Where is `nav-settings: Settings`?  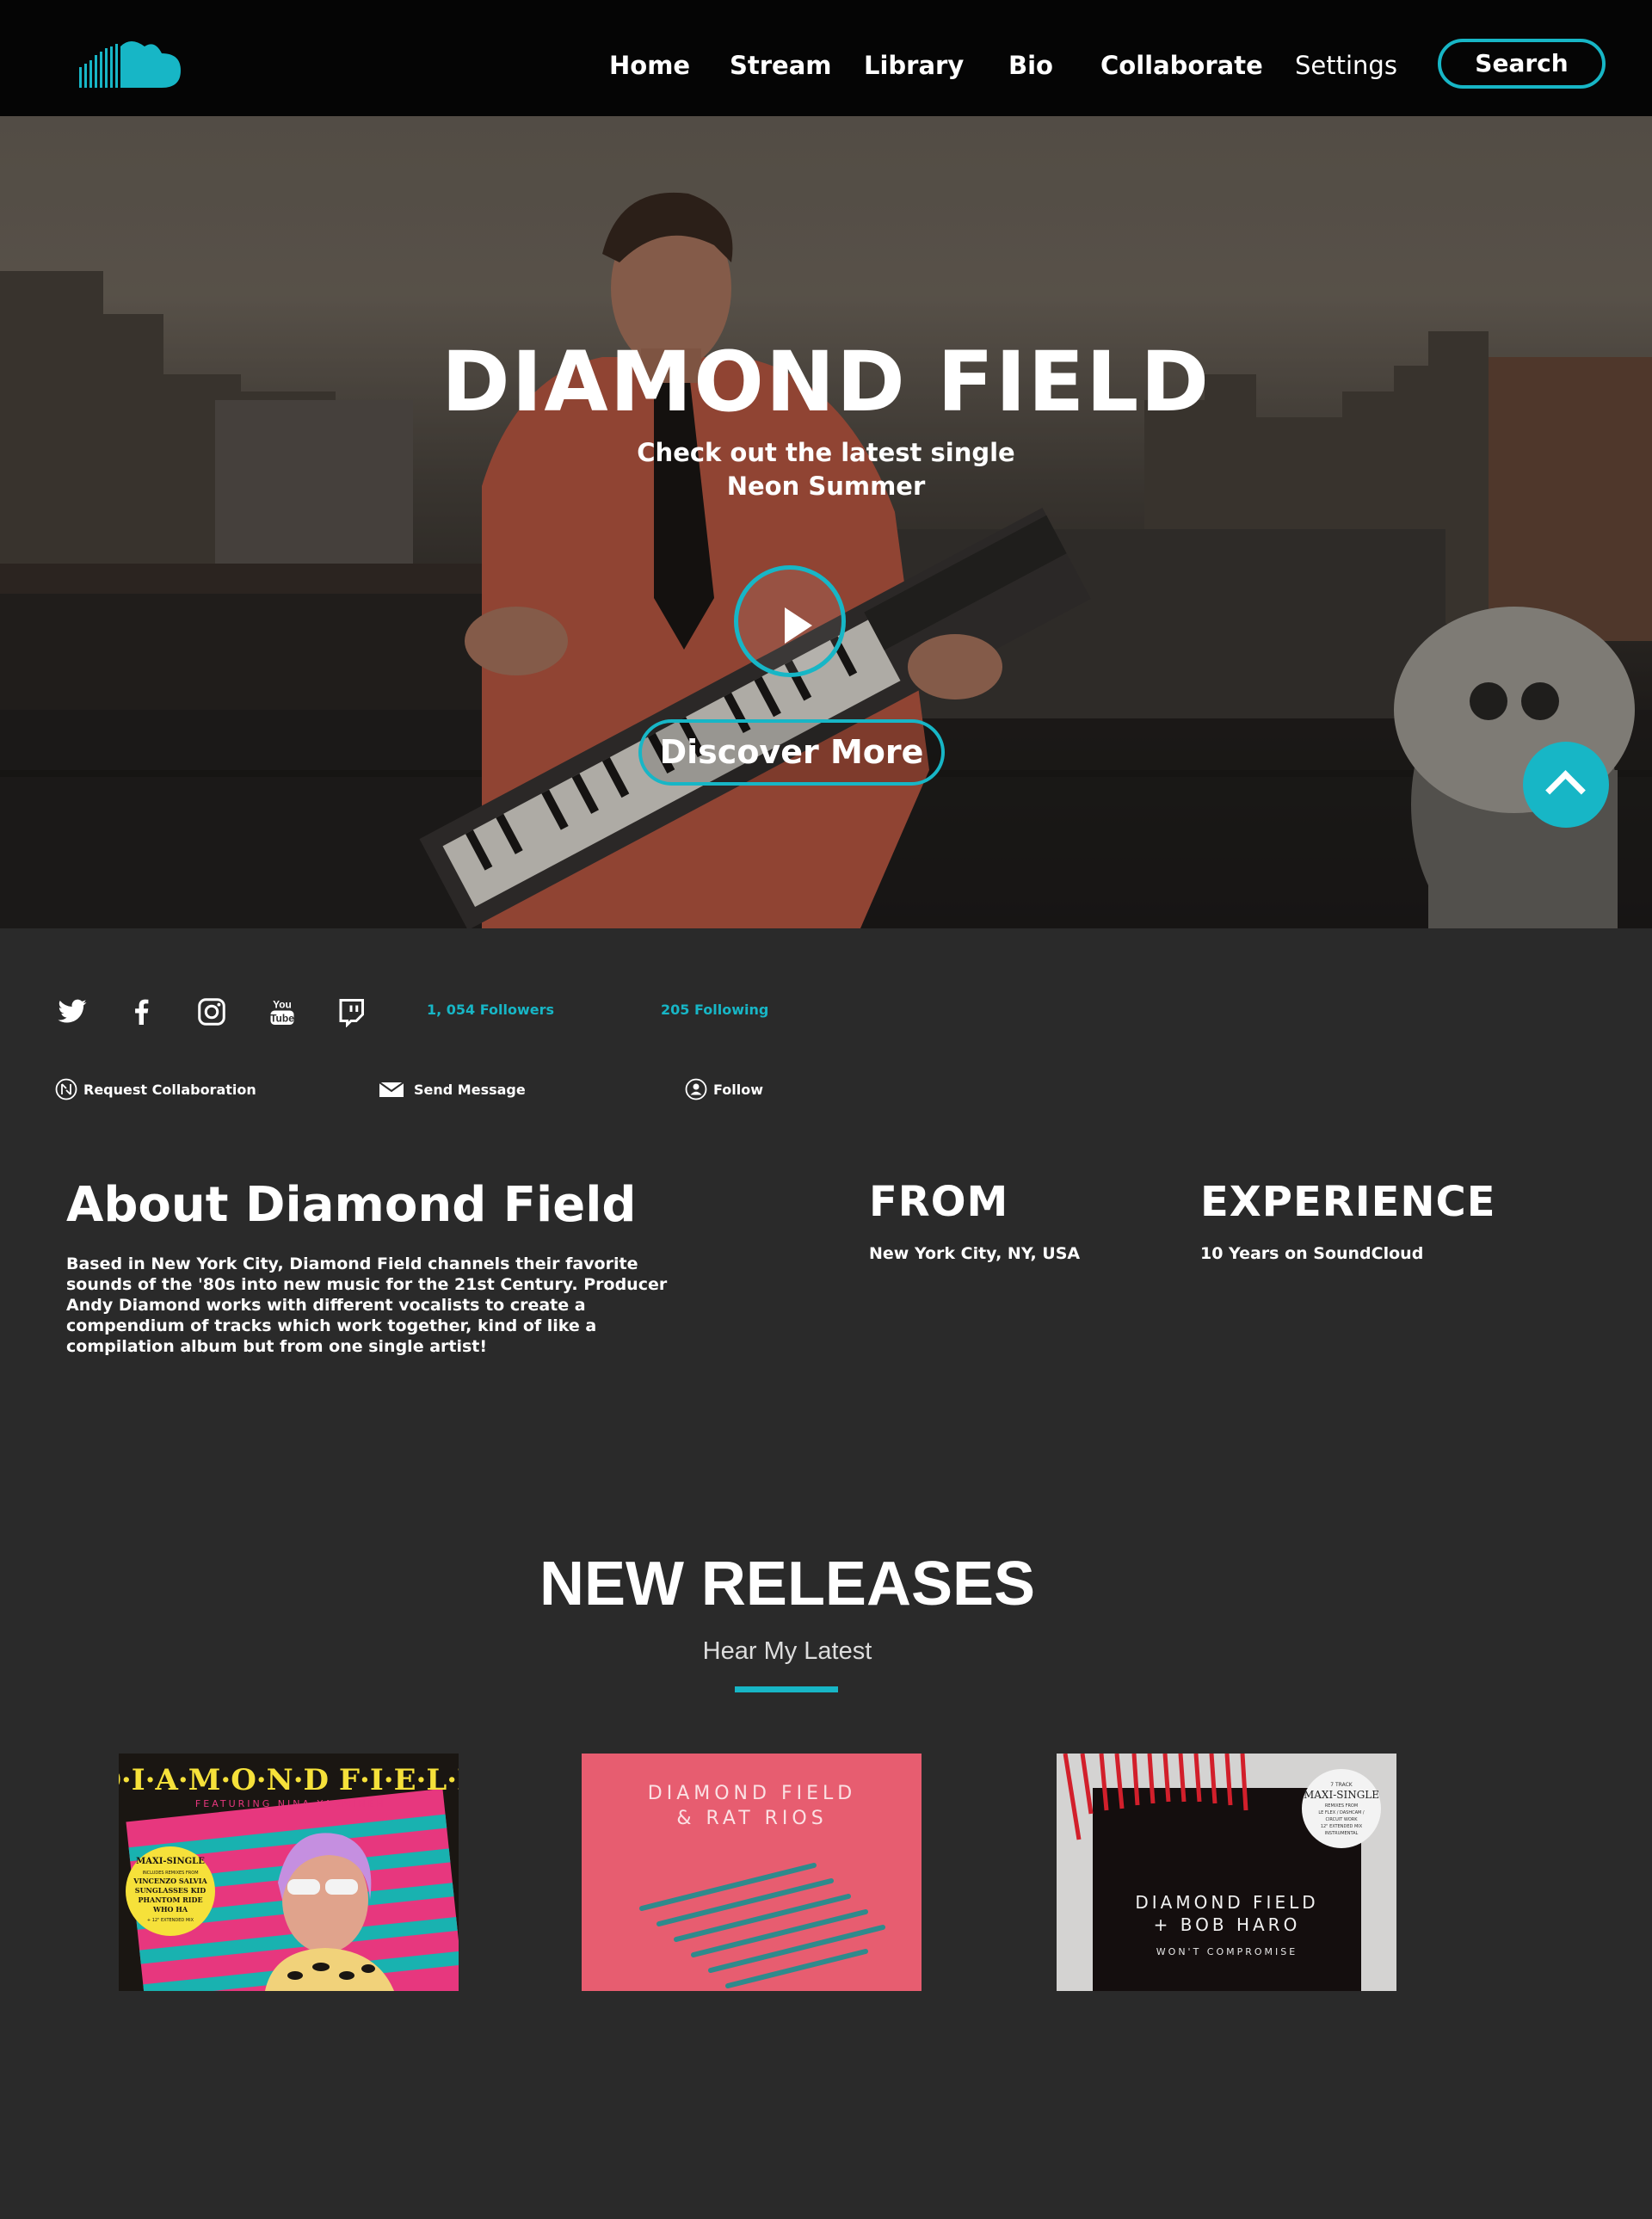
nav-settings: Settings is located at coordinates (1346, 65).